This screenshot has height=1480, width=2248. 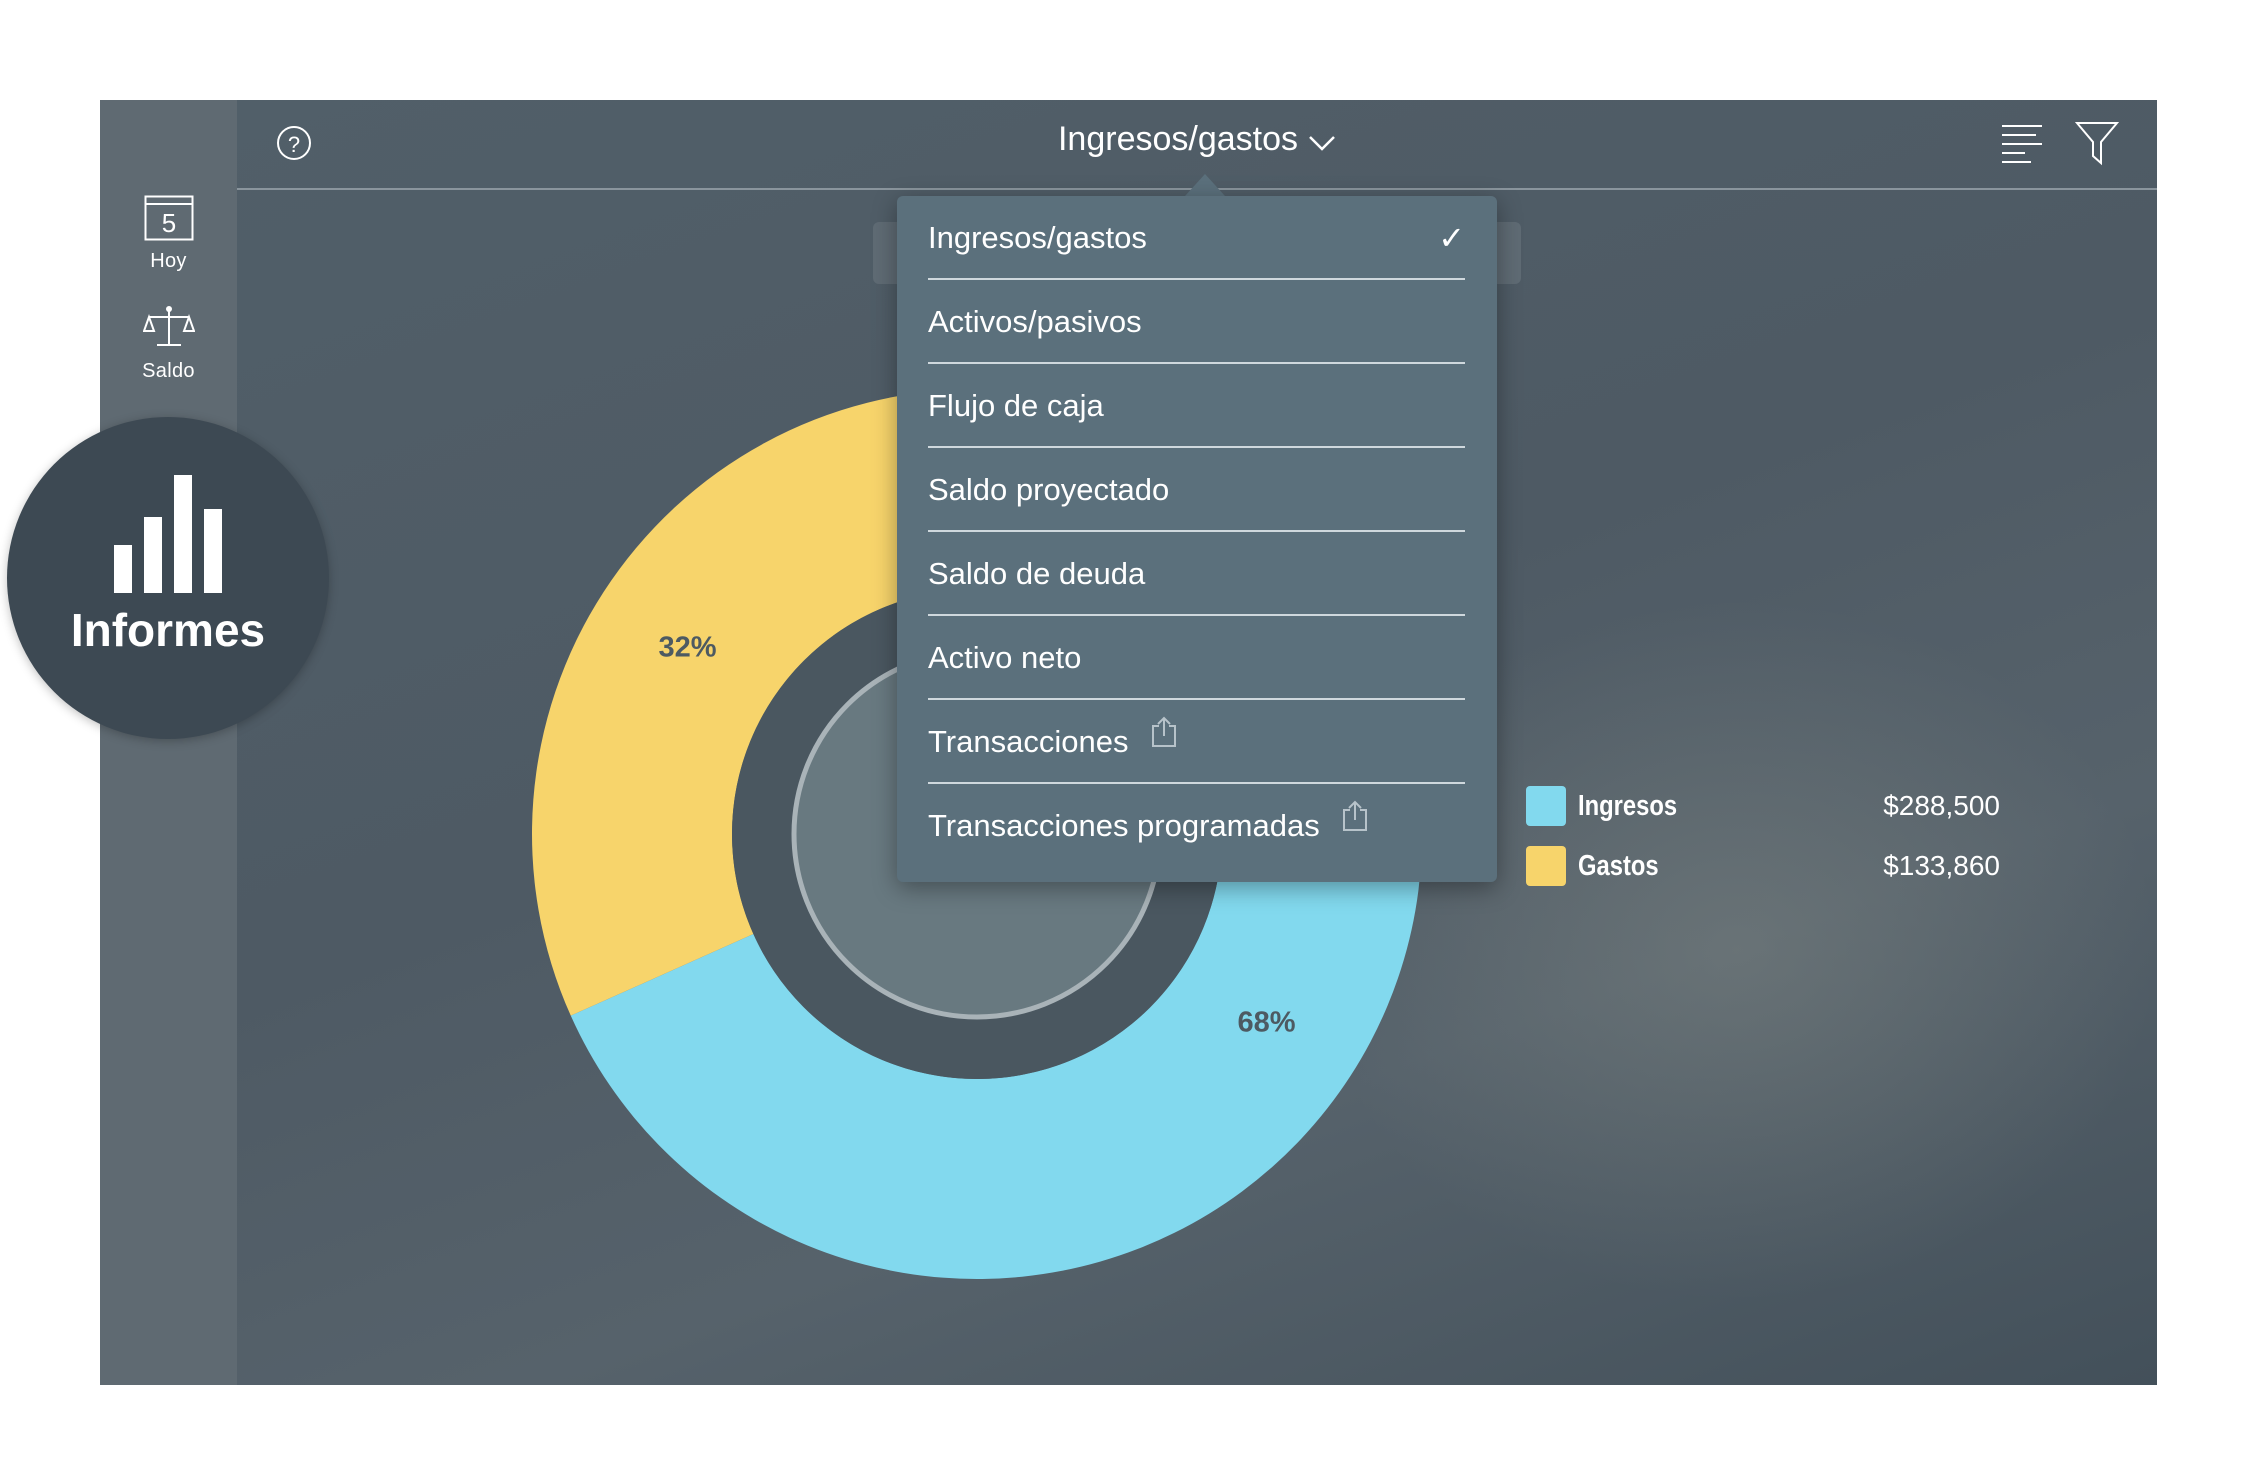 What do you see at coordinates (1941, 805) in the screenshot?
I see `legend-value: $288,500` at bounding box center [1941, 805].